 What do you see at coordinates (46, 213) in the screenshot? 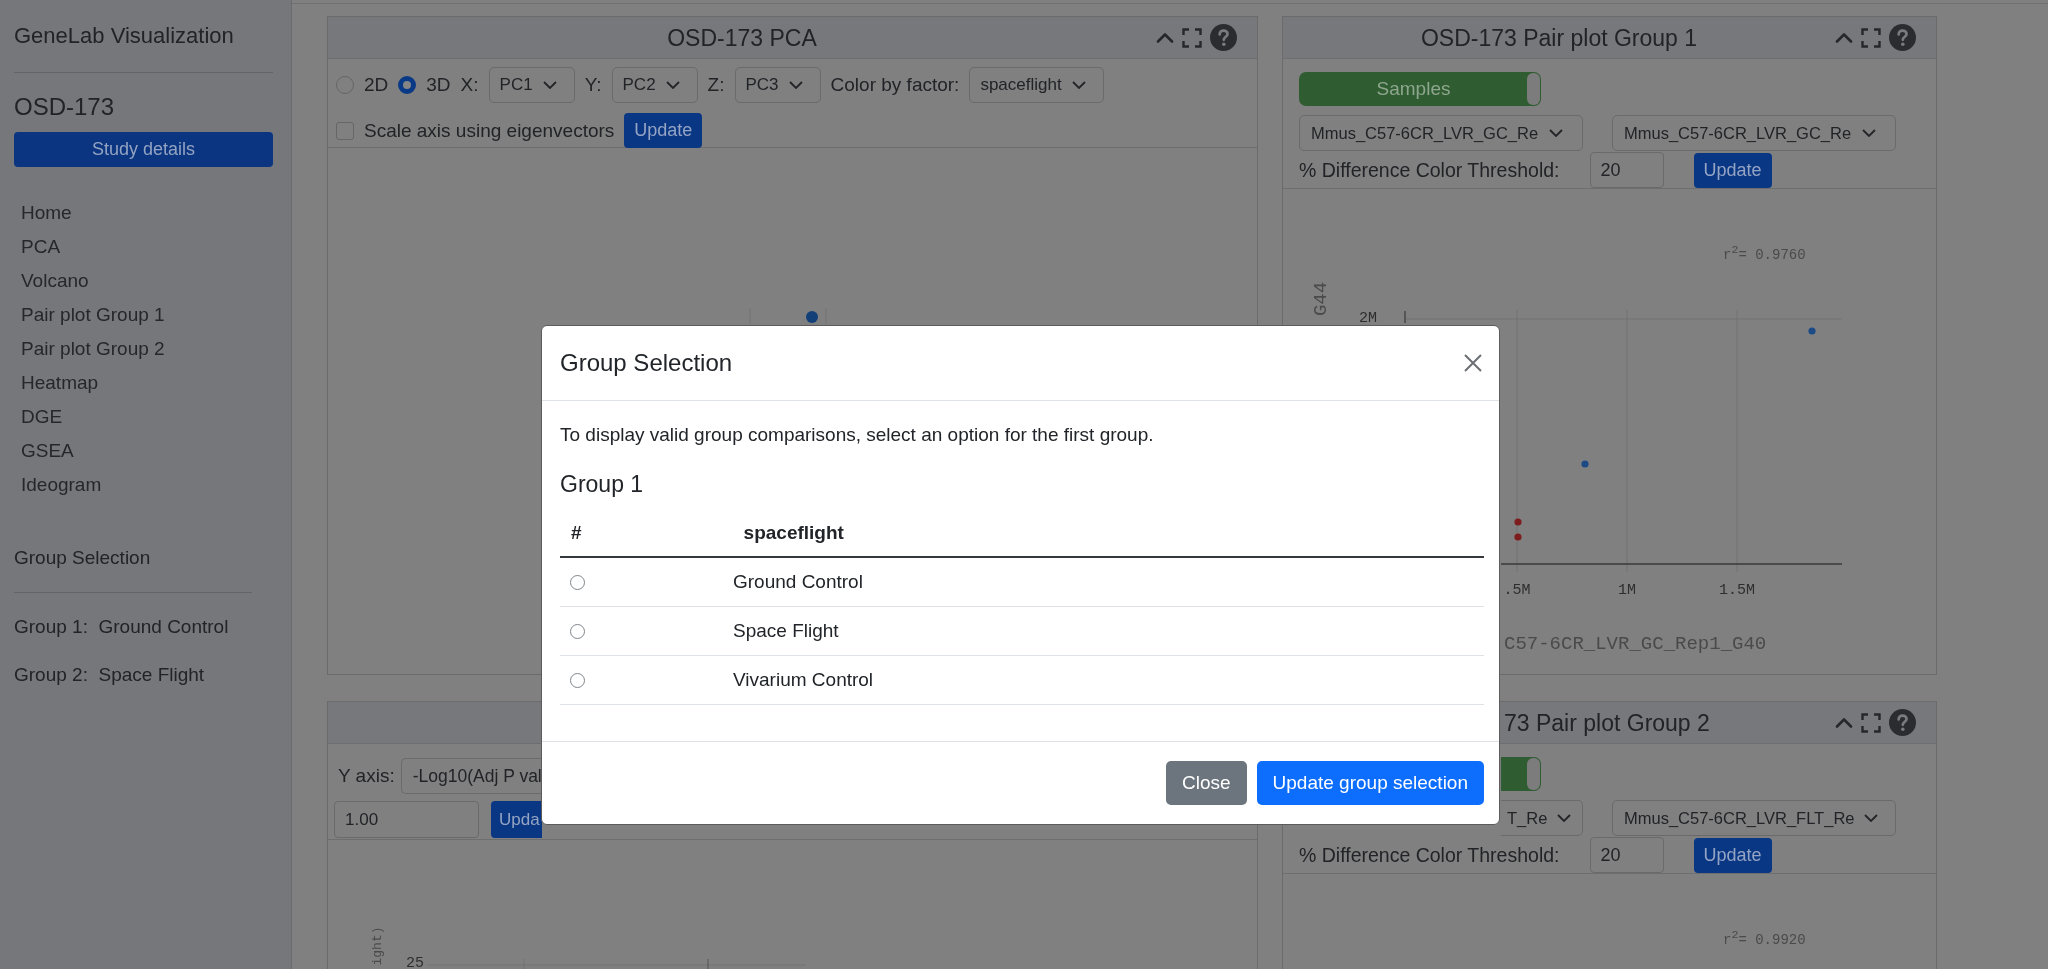
I see `nav-link: Home` at bounding box center [46, 213].